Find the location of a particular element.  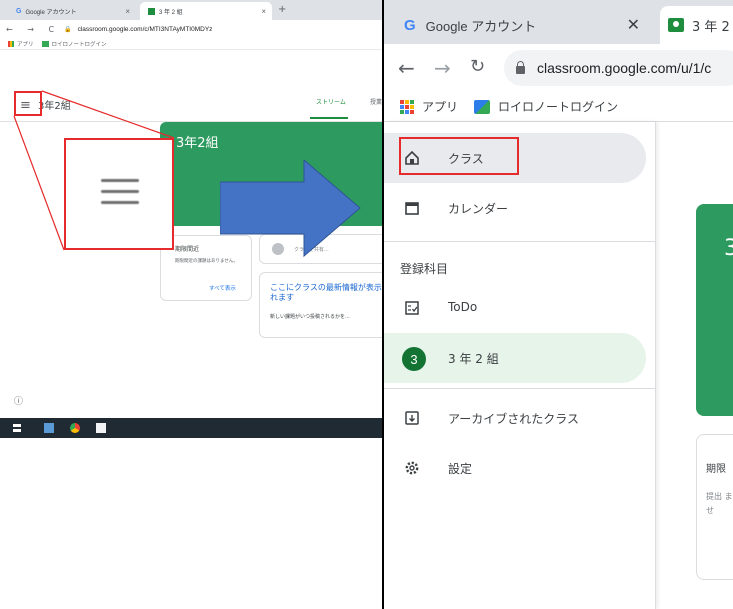

right-arrow-icon is located at coordinates (290, 209).